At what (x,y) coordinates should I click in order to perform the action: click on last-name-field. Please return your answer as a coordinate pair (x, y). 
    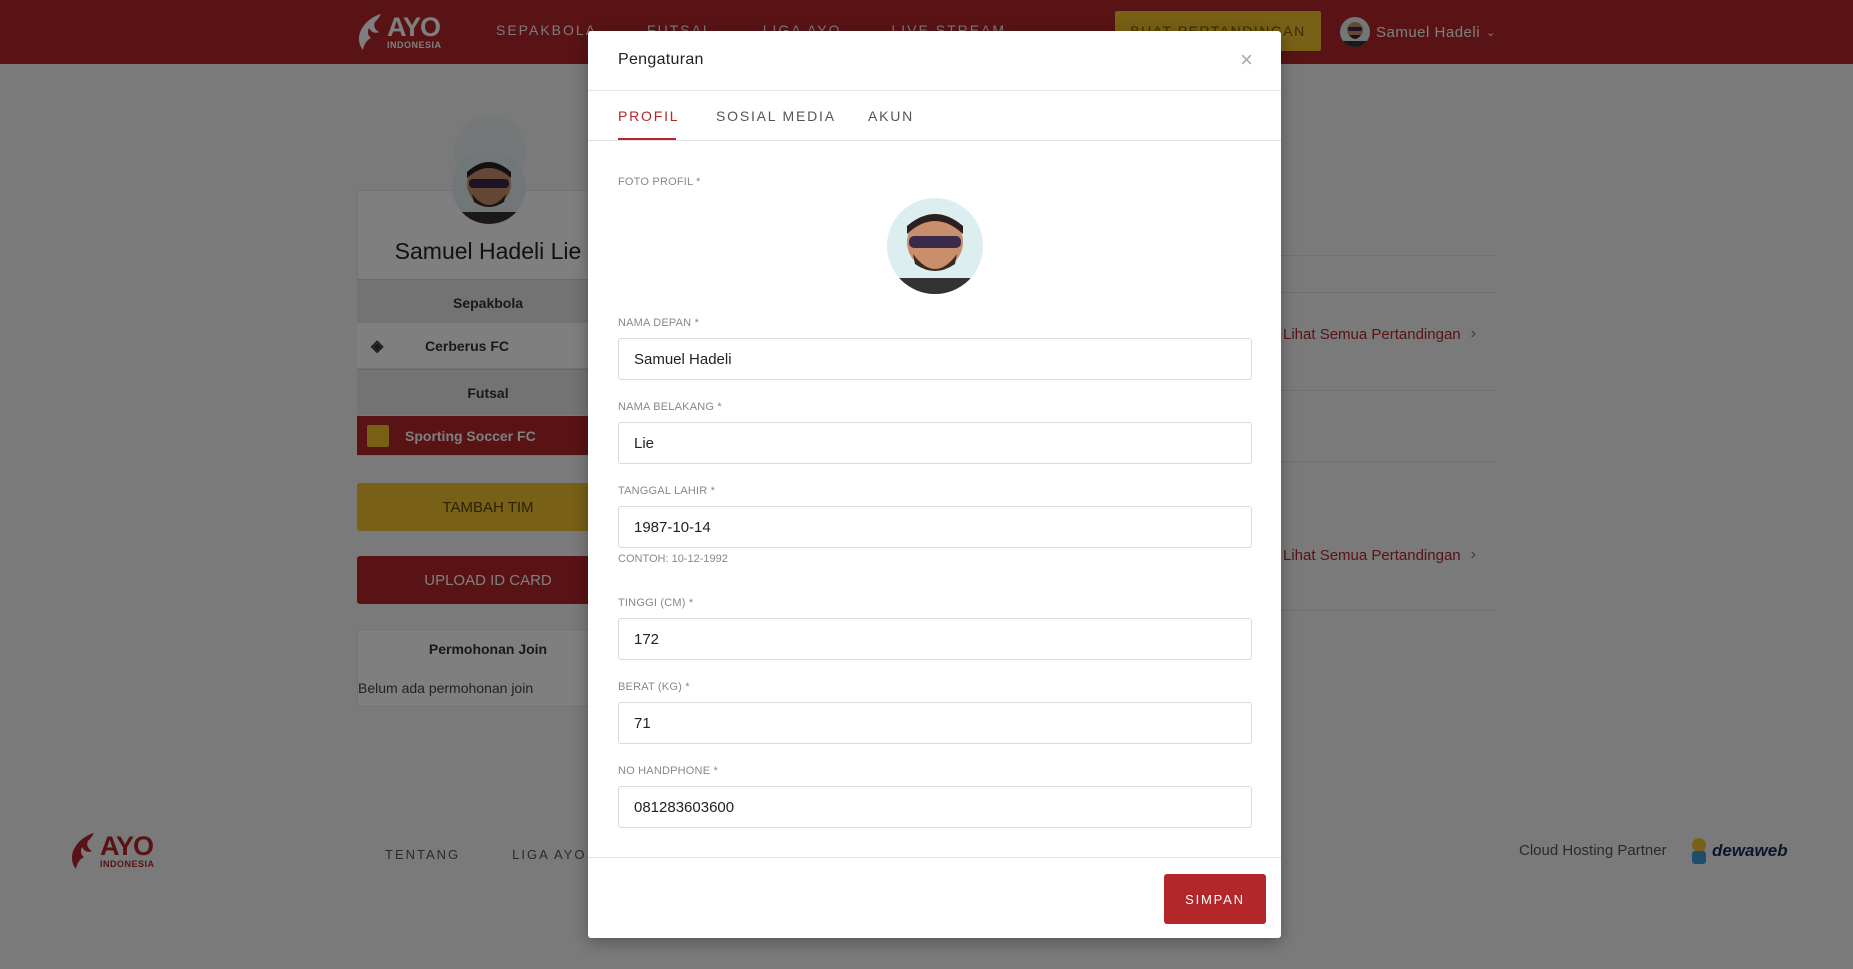
    Looking at the image, I should click on (935, 443).